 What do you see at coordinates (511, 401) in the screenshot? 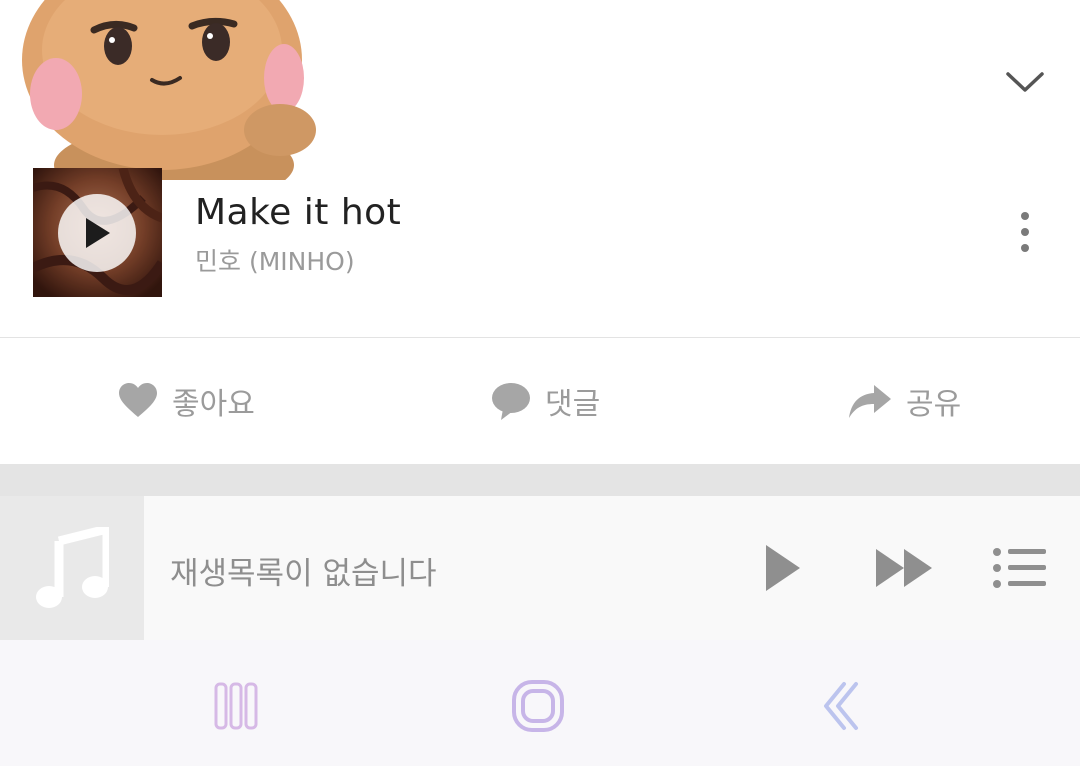
I see `comment-icon` at bounding box center [511, 401].